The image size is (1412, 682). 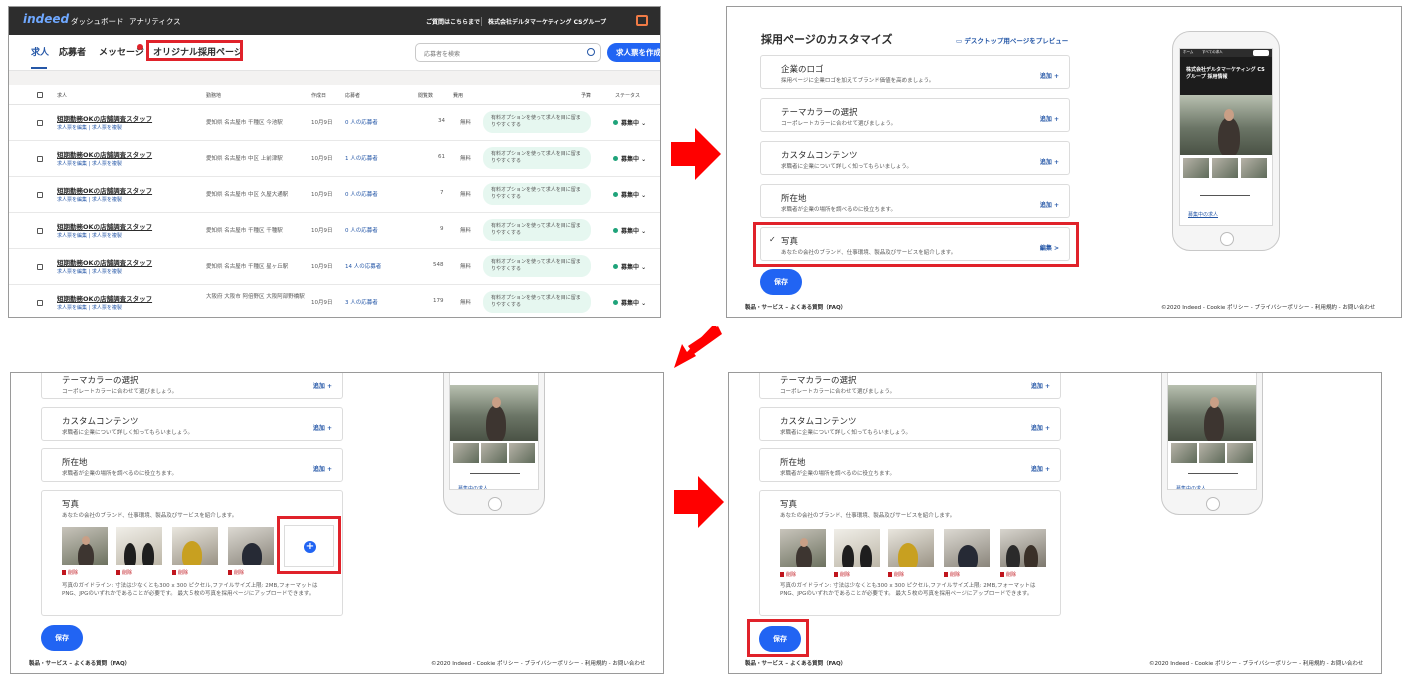 I want to click on add-logo-button: 追加 +, so click(x=1049, y=75).